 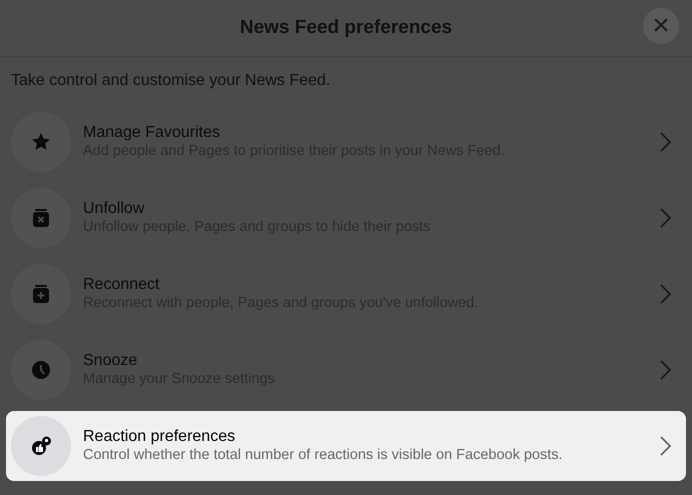 I want to click on row-title: Manage Favourites, so click(x=152, y=132).